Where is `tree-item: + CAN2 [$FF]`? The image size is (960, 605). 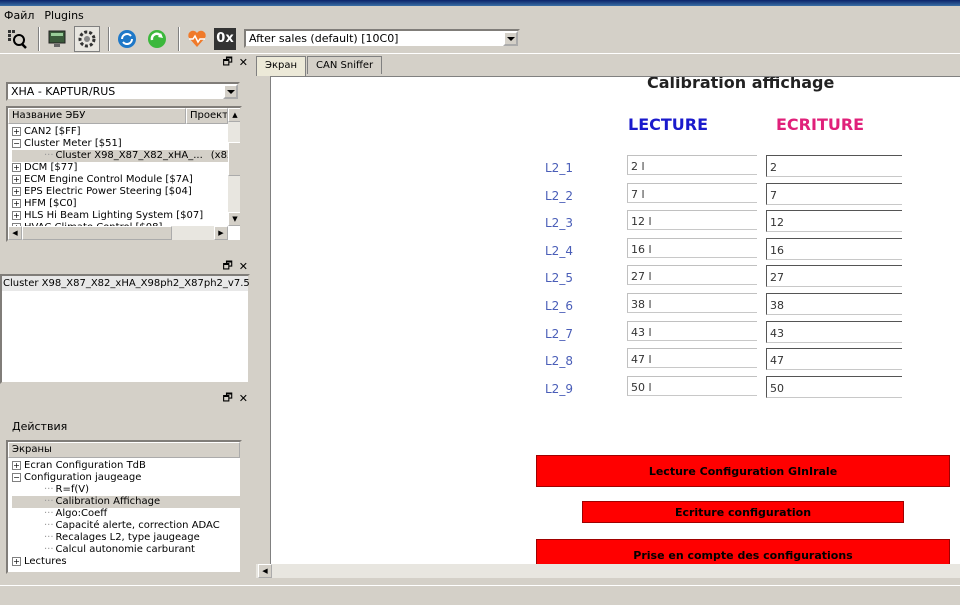 tree-item: + CAN2 [$FF] is located at coordinates (120, 132).